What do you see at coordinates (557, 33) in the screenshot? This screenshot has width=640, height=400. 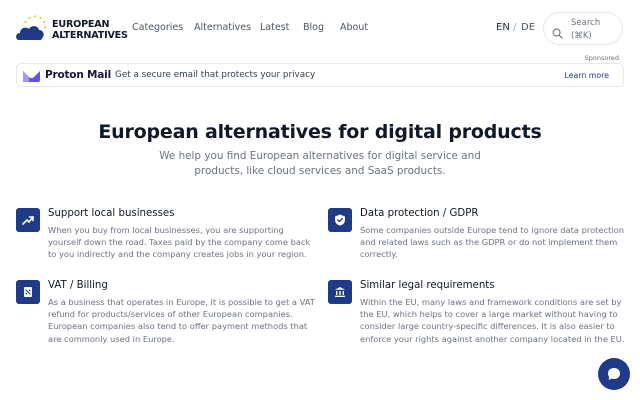 I see `search-icon` at bounding box center [557, 33].